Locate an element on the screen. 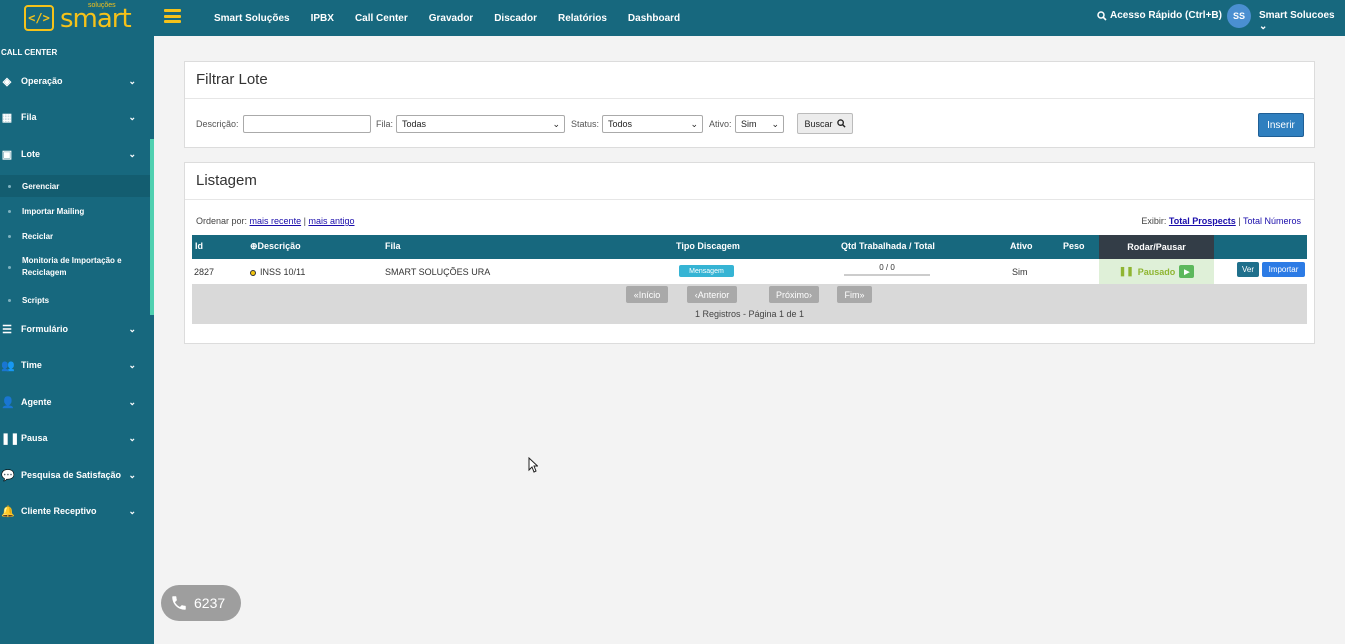 The width and height of the screenshot is (1345, 644). buscar-button: Buscar is located at coordinates (825, 123).